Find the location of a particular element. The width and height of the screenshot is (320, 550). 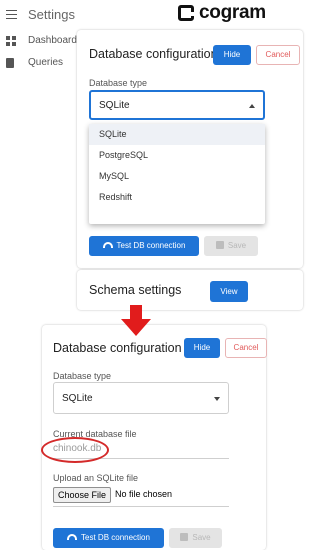

choose-file-button: Choose File is located at coordinates (82, 495).